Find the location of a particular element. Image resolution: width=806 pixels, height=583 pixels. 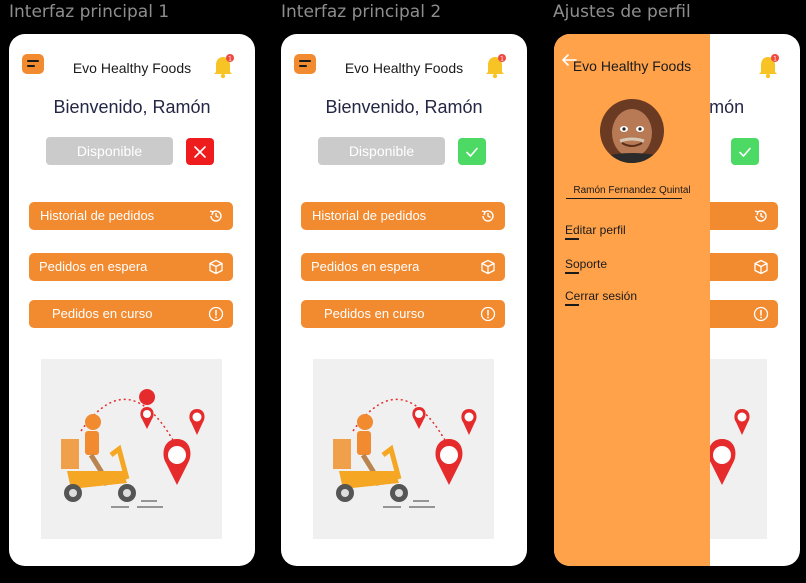

logout-label: Cerrar sesión is located at coordinates (601, 296).